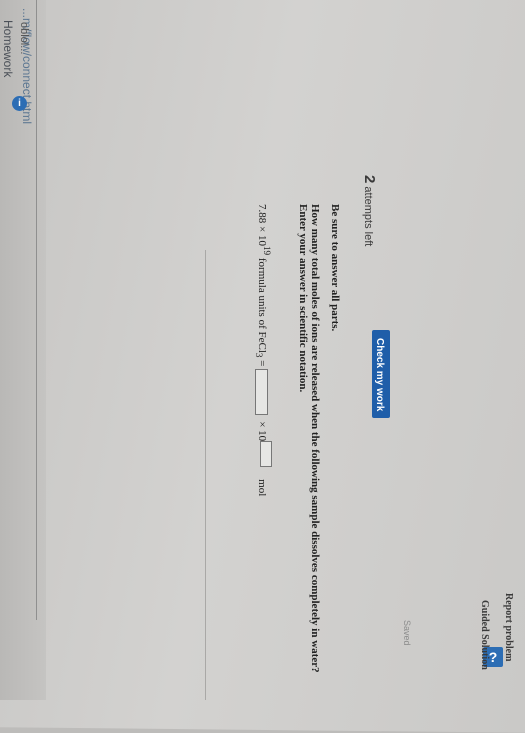  I want to click on info-icon: i, so click(19, 103).